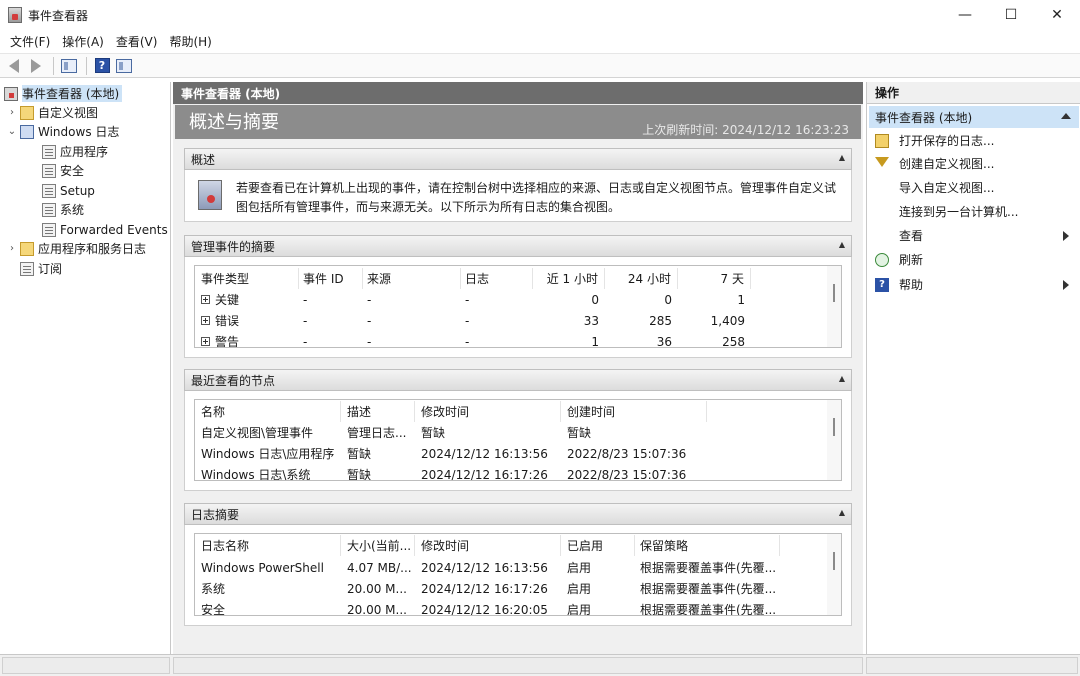  I want to click on menu-help: 帮助(H), so click(190, 41).